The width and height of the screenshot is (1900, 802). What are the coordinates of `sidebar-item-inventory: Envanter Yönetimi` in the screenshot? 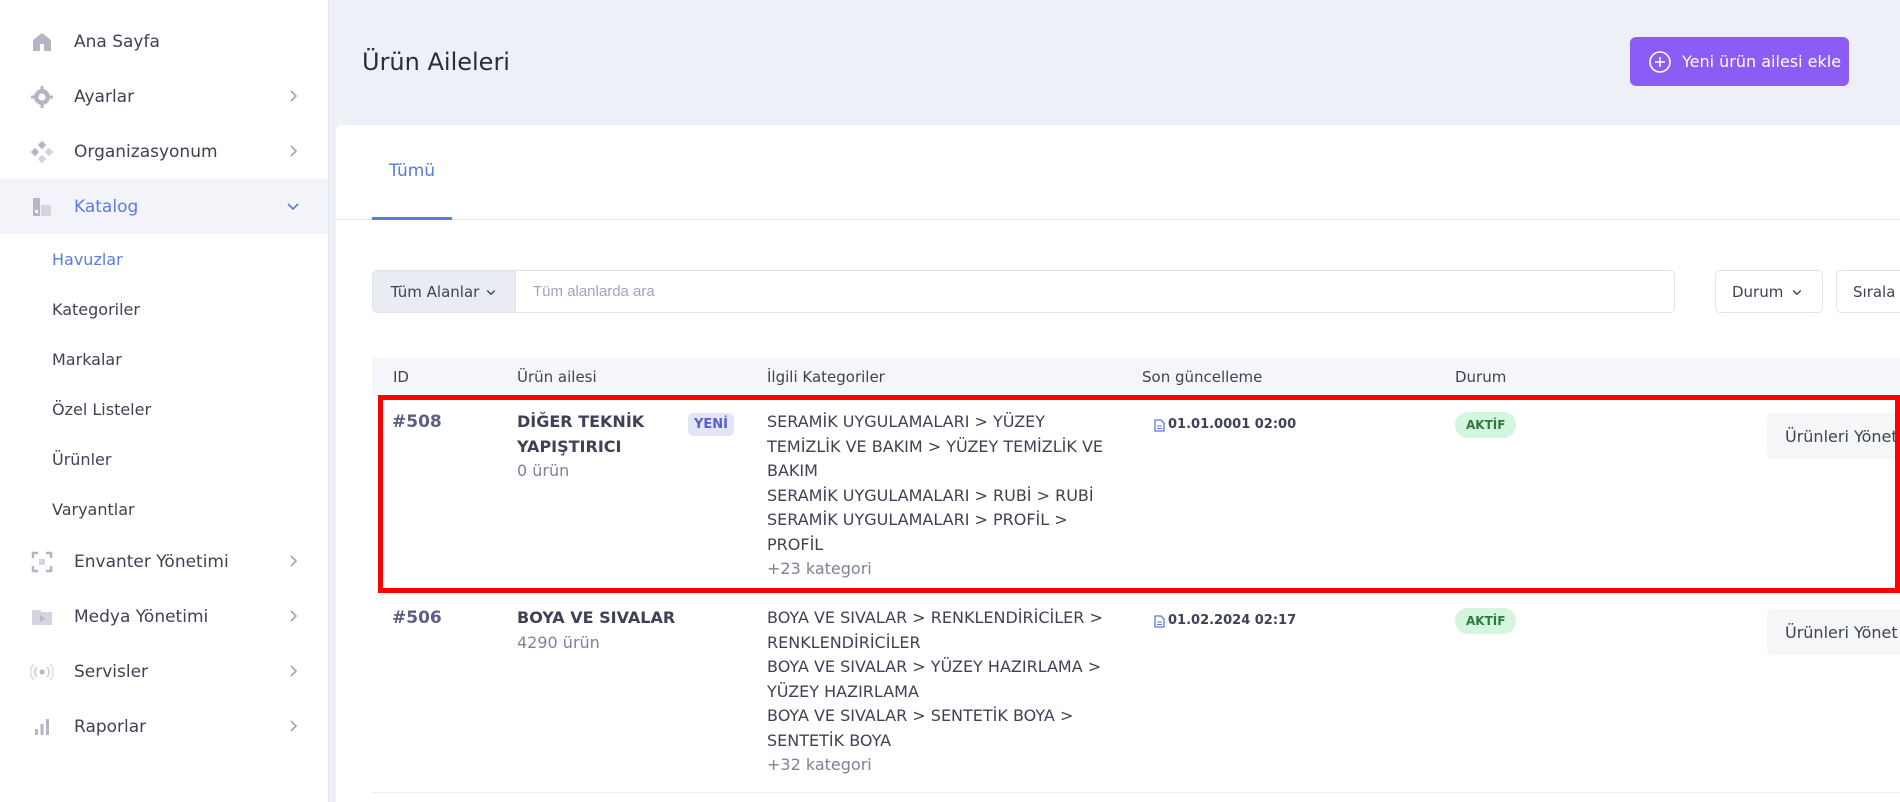 It's located at (164, 561).